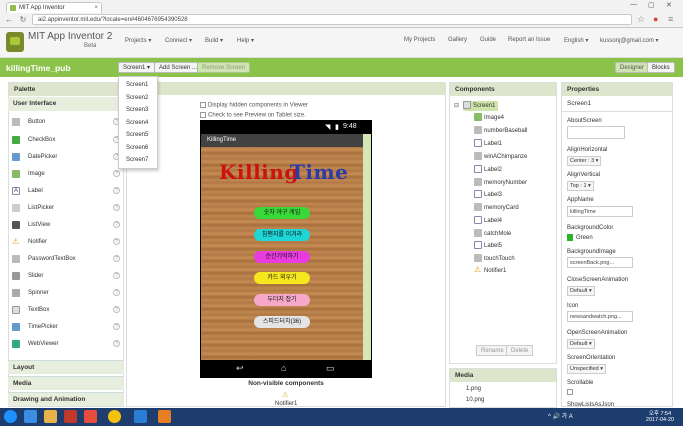  Describe the element at coordinates (419, 40) in the screenshot. I see `my-projects-link: My Projects` at that location.